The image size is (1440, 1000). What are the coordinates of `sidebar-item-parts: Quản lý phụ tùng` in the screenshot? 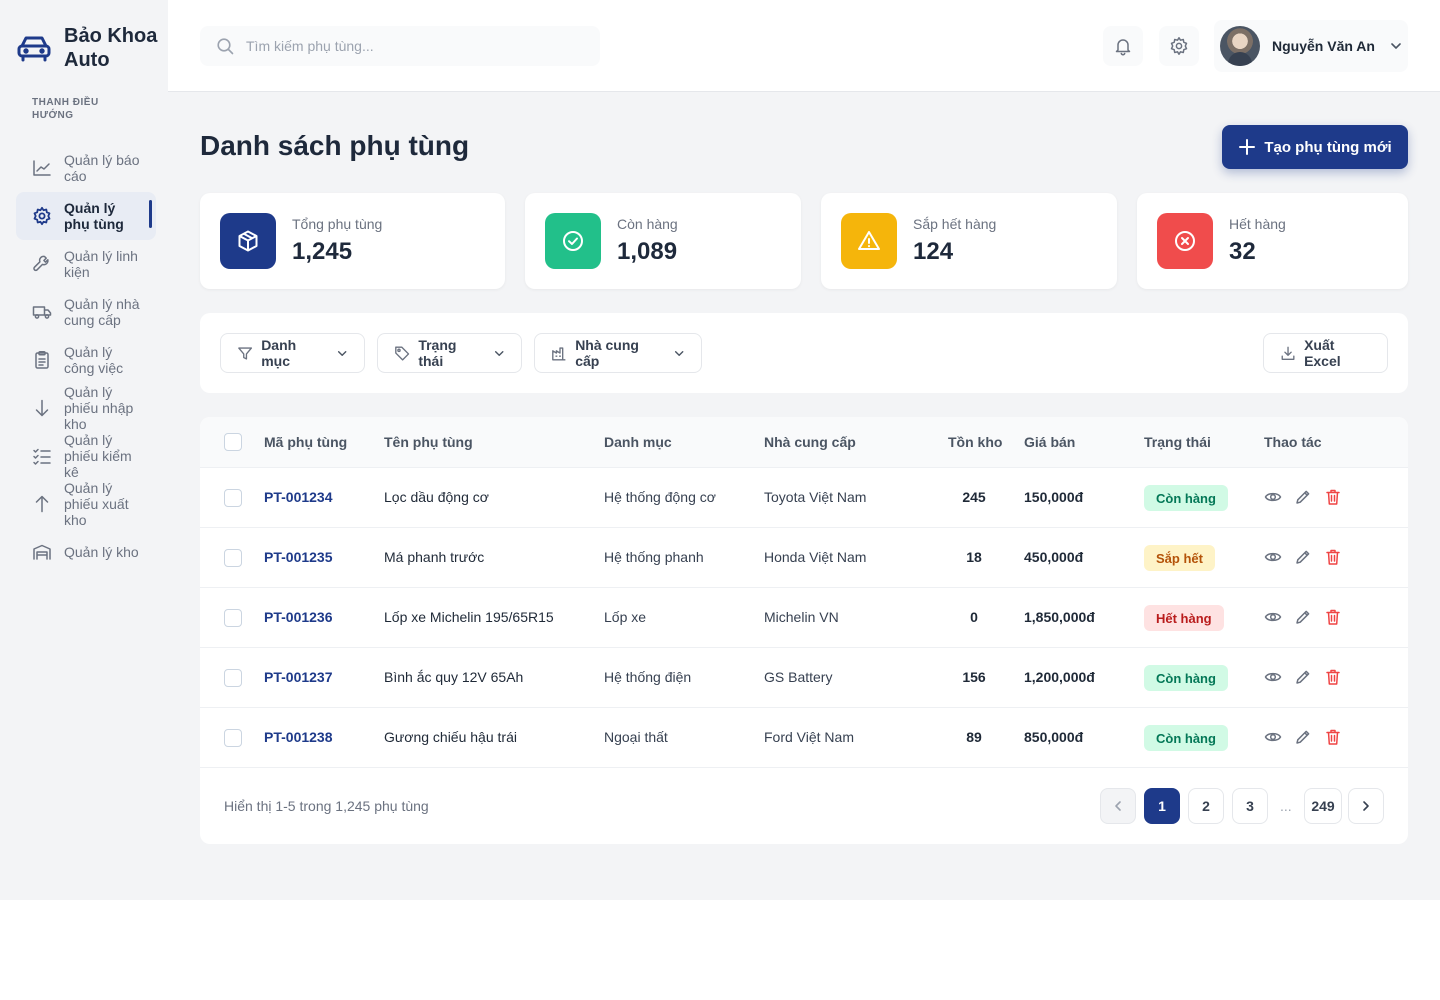 It's located at (86, 216).